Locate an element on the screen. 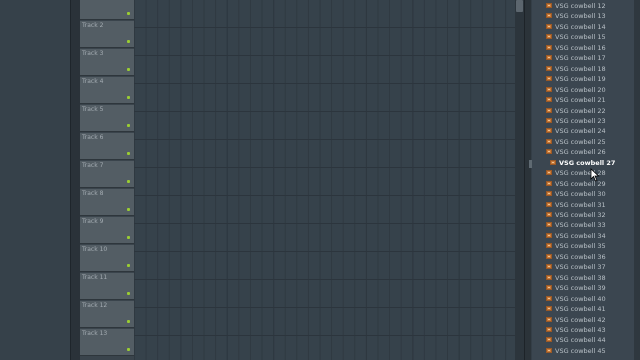 The height and width of the screenshot is (360, 640). file-label: VSG cowbell 18 is located at coordinates (580, 68).